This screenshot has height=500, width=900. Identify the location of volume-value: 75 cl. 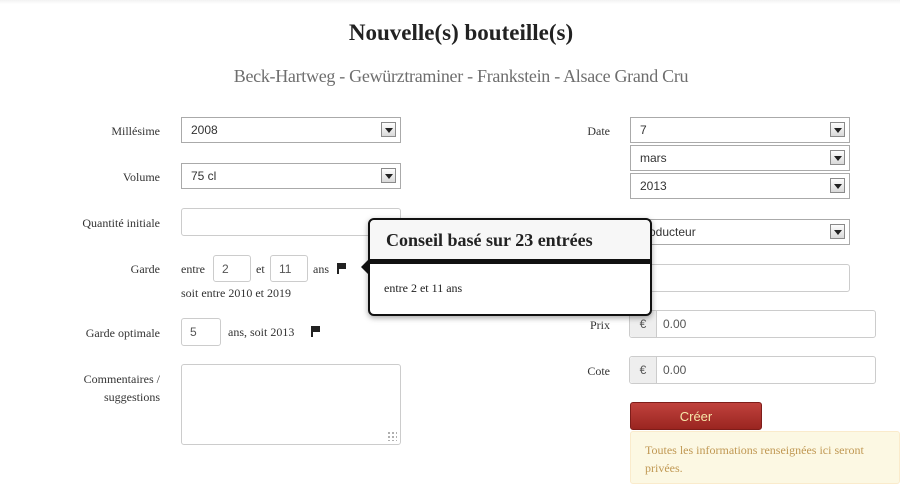
(204, 176).